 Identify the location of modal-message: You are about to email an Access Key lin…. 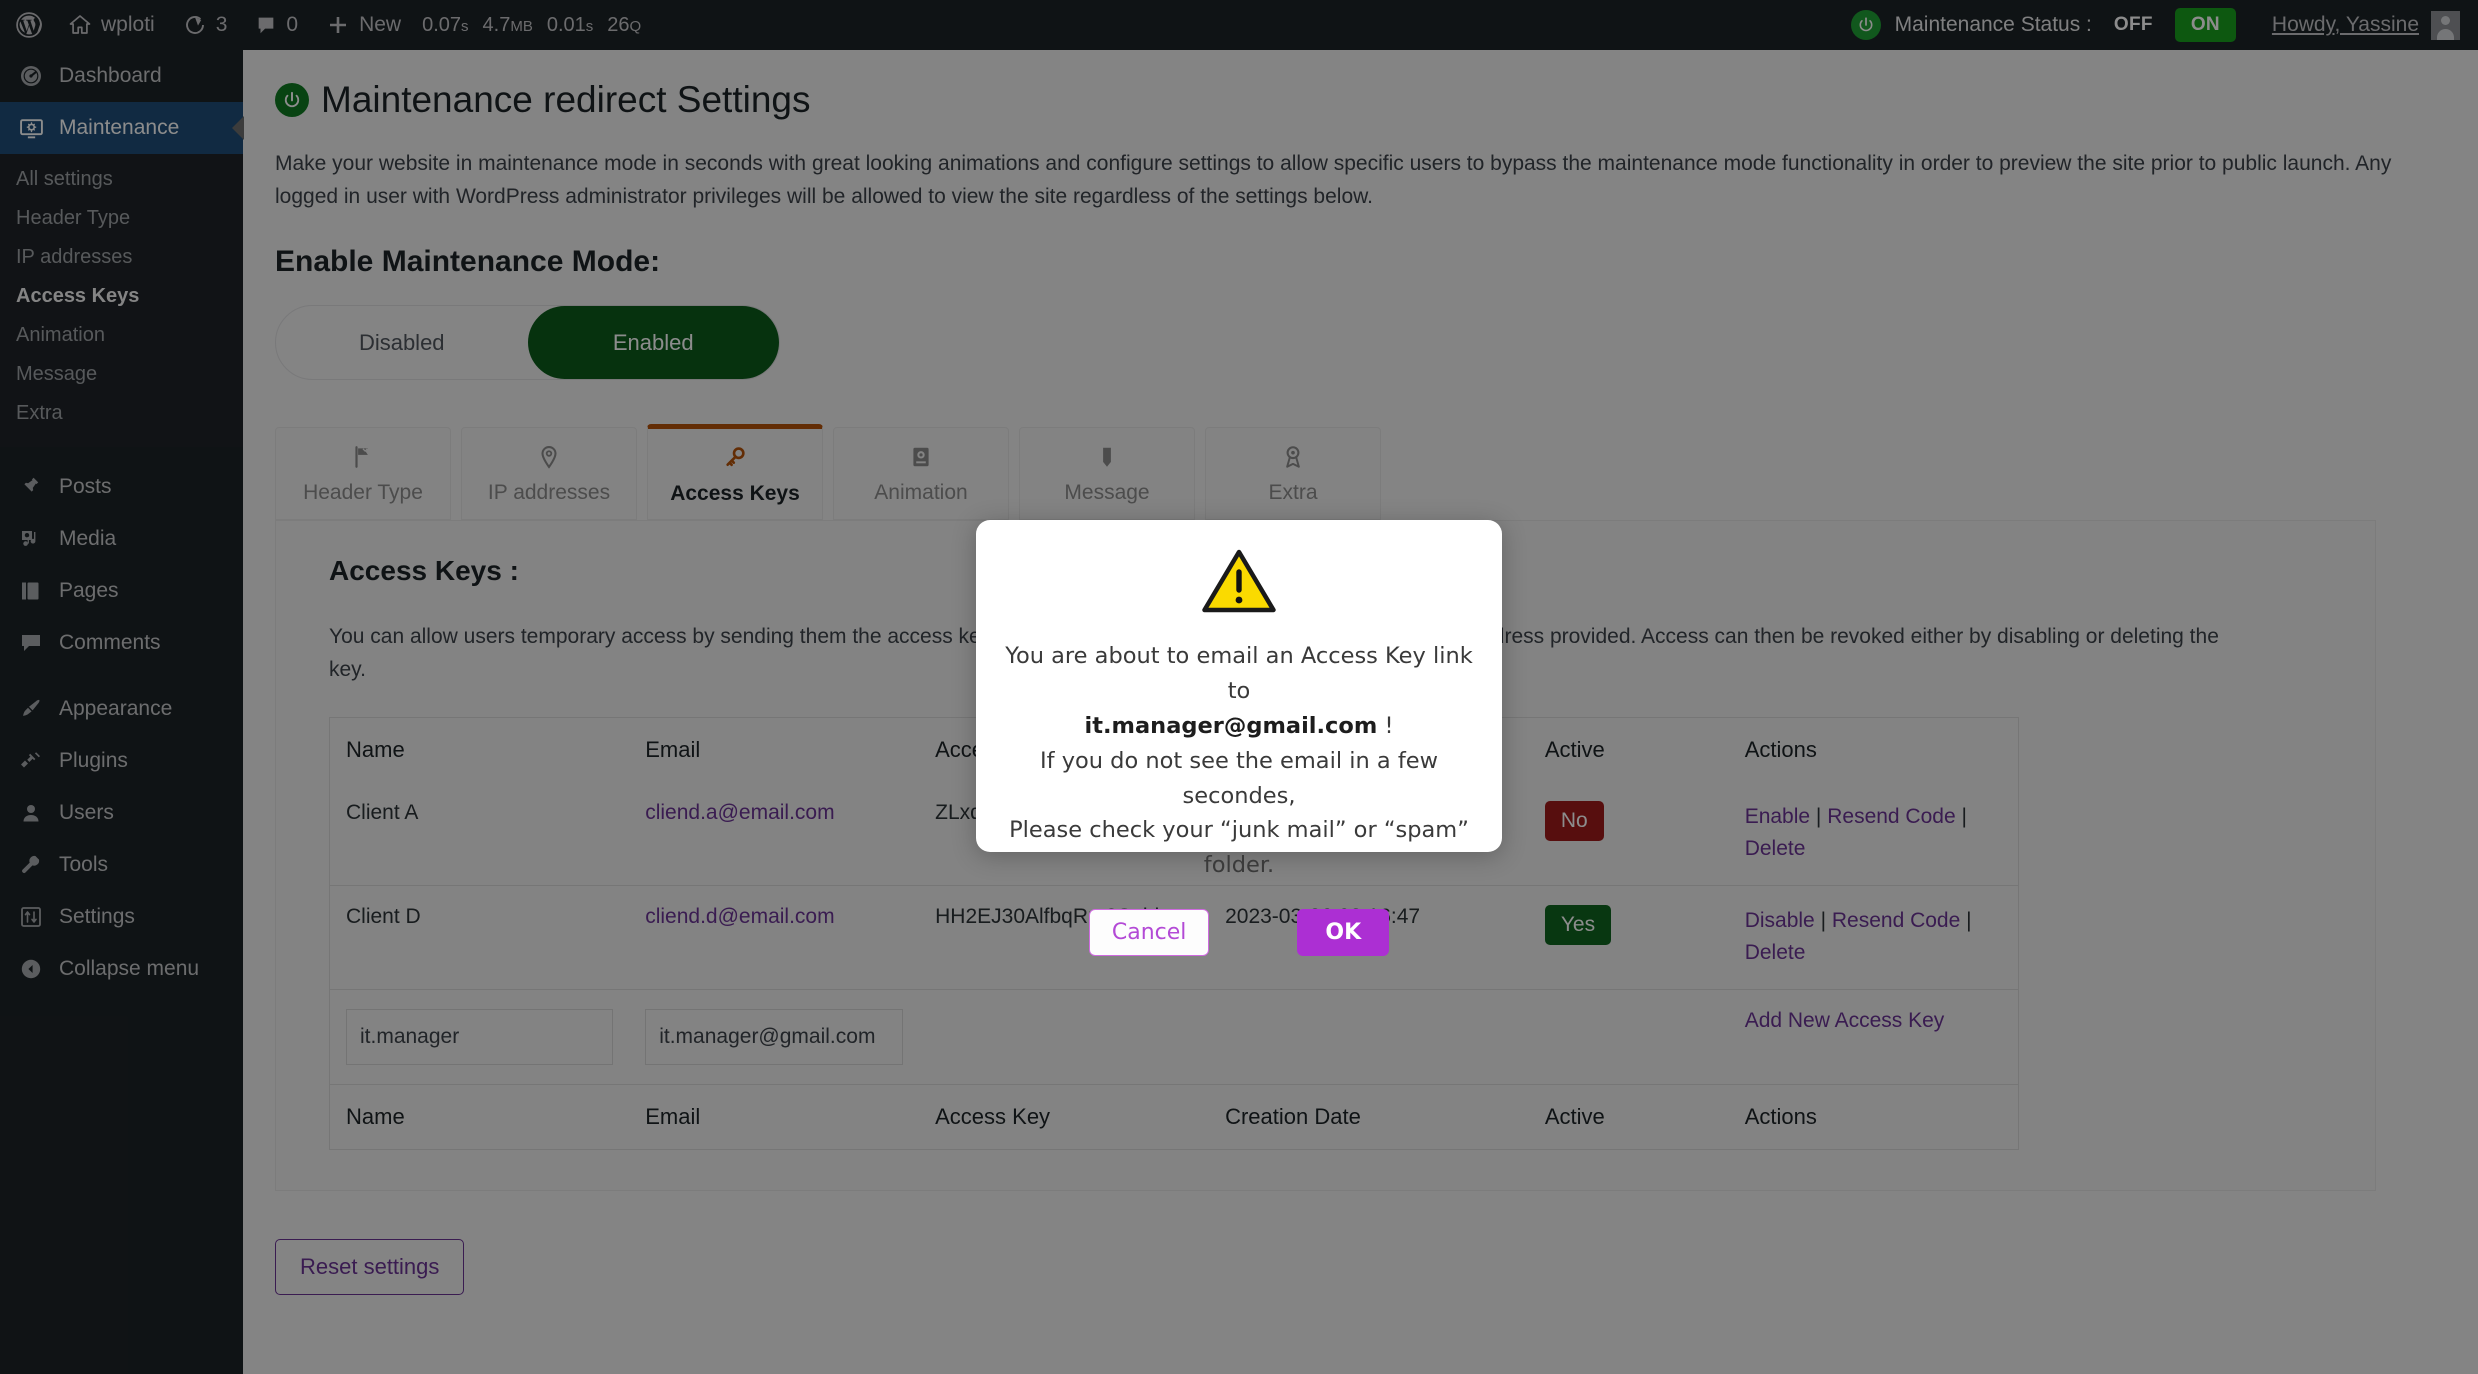
(1239, 761).